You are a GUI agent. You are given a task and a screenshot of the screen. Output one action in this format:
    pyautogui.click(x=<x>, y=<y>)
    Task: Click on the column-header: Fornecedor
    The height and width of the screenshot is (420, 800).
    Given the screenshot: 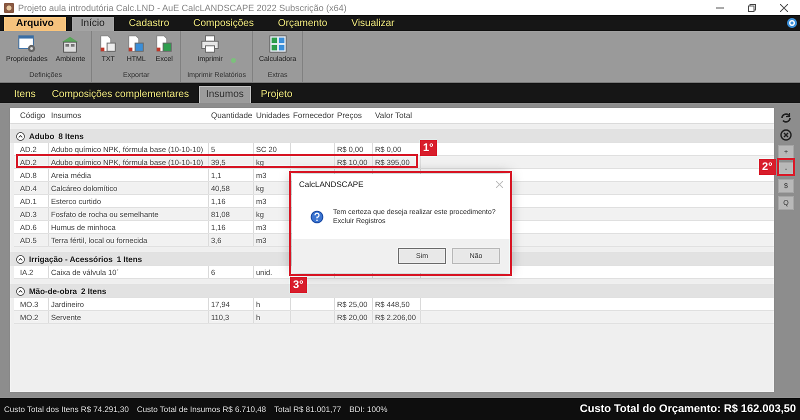 What is the action you would take?
    pyautogui.click(x=313, y=115)
    